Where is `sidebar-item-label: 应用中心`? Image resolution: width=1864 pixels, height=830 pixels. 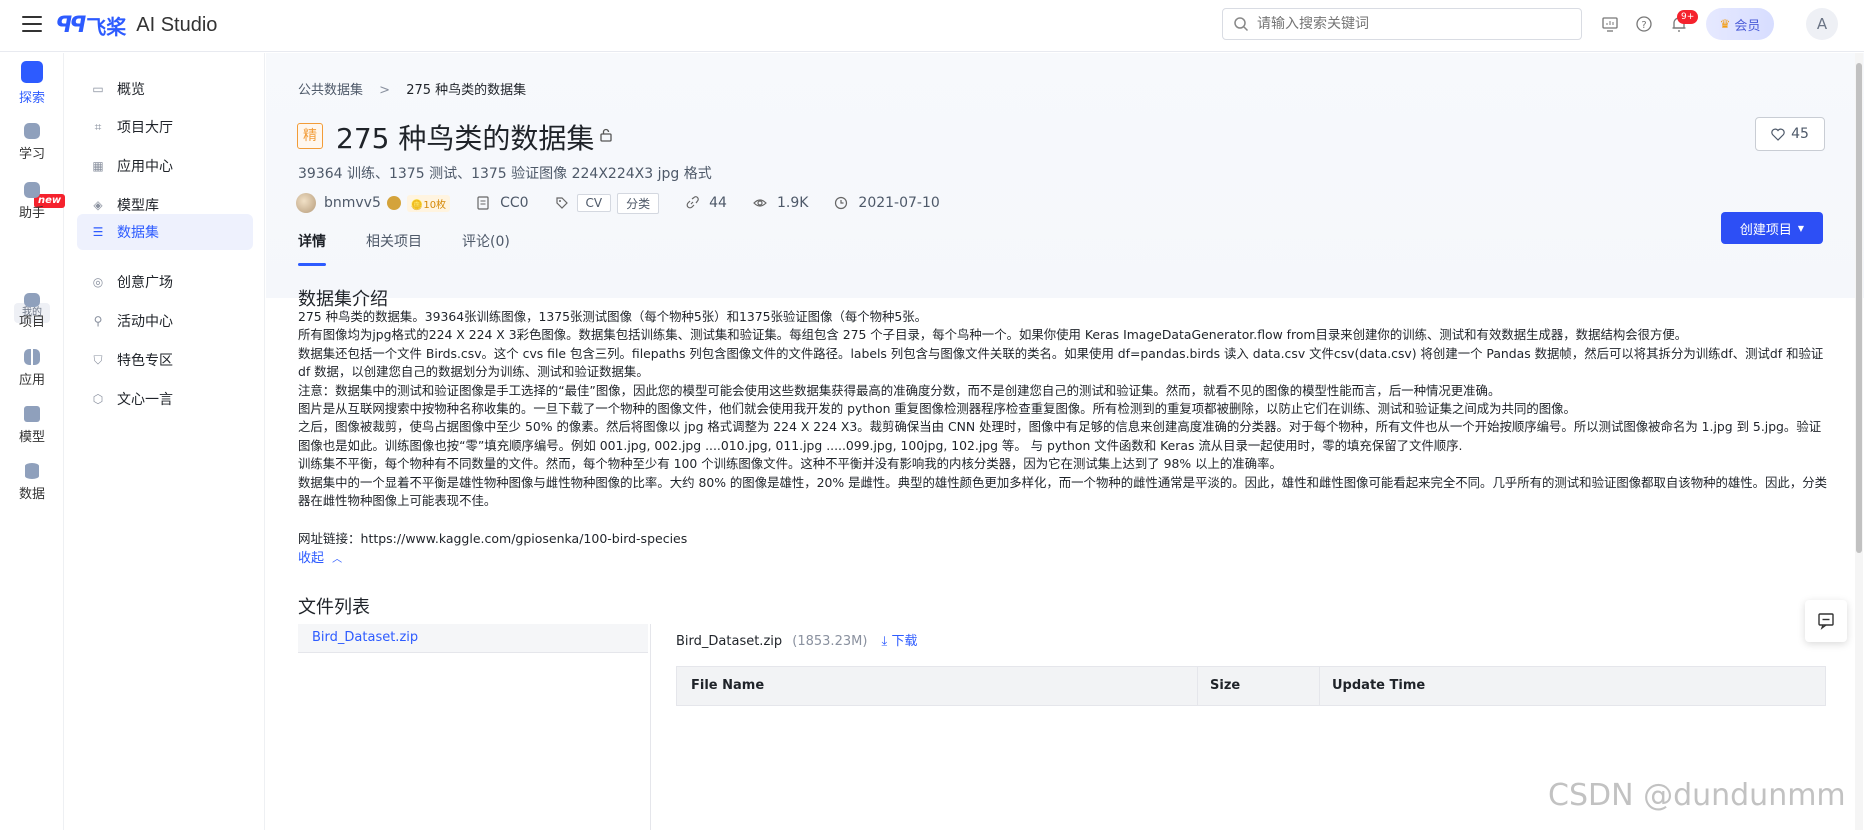
sidebar-item-label: 应用中心 is located at coordinates (145, 167).